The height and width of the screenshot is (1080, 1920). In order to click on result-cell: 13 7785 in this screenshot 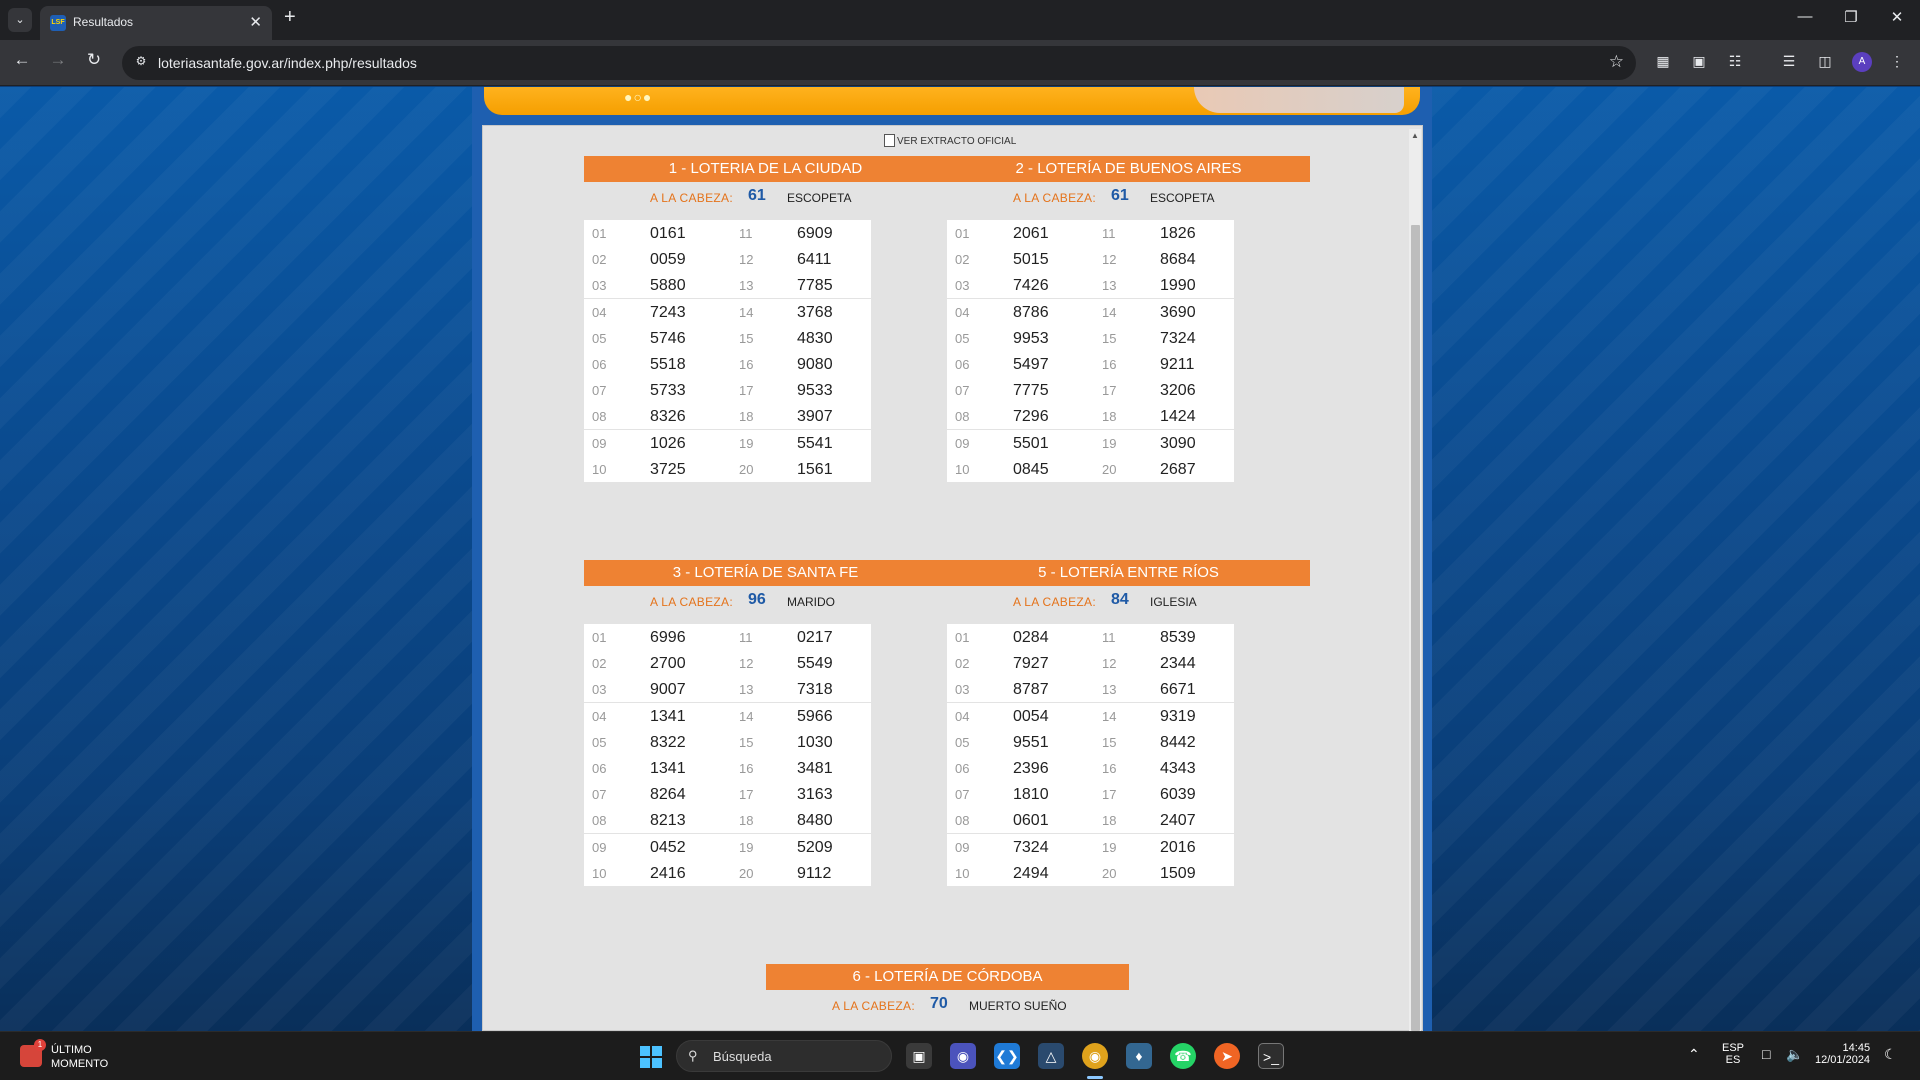, I will do `click(801, 285)`.